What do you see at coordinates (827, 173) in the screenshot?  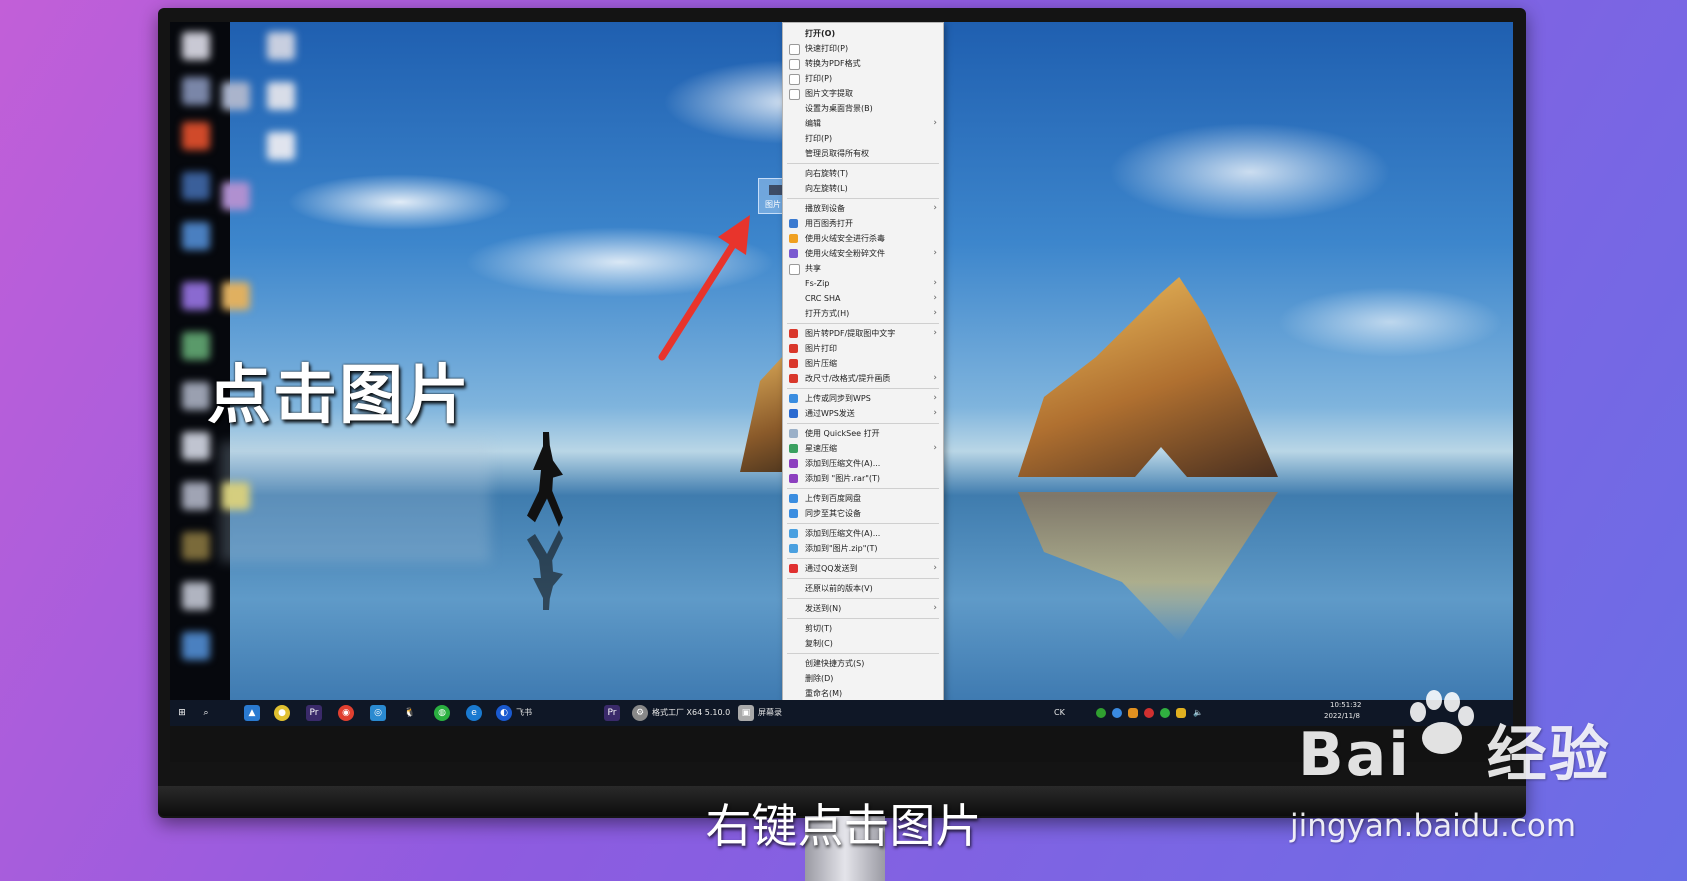 I see `menu-item-label: 向右旋转(T)` at bounding box center [827, 173].